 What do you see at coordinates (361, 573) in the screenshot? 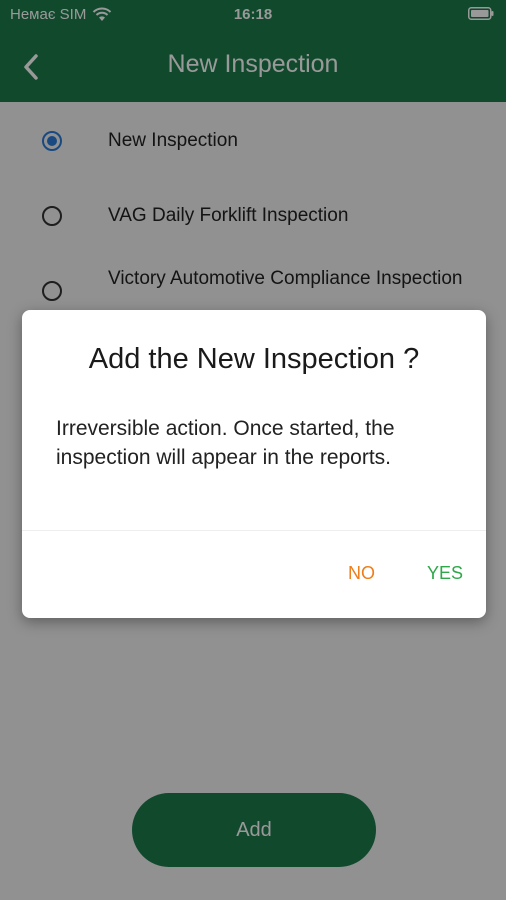
I see `no-button: NO` at bounding box center [361, 573].